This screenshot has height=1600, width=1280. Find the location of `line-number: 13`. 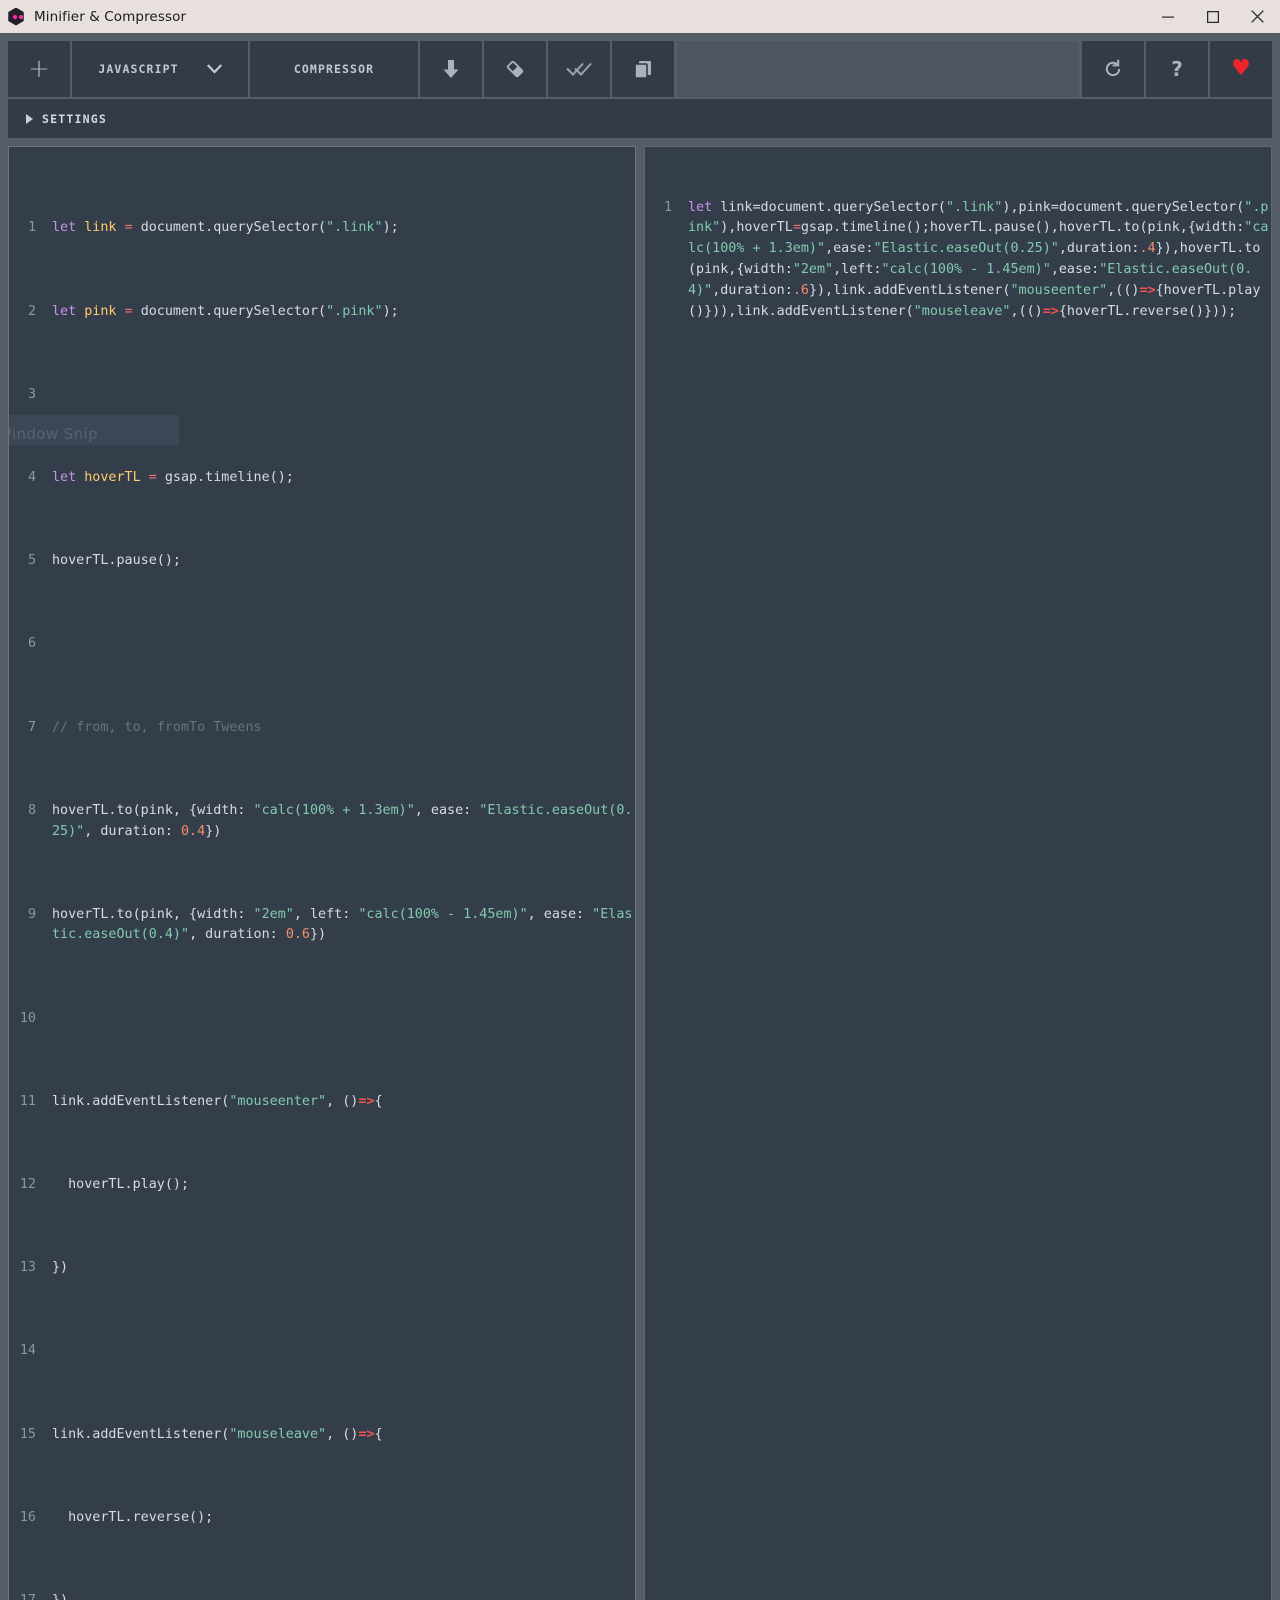

line-number: 13 is located at coordinates (27, 1268).